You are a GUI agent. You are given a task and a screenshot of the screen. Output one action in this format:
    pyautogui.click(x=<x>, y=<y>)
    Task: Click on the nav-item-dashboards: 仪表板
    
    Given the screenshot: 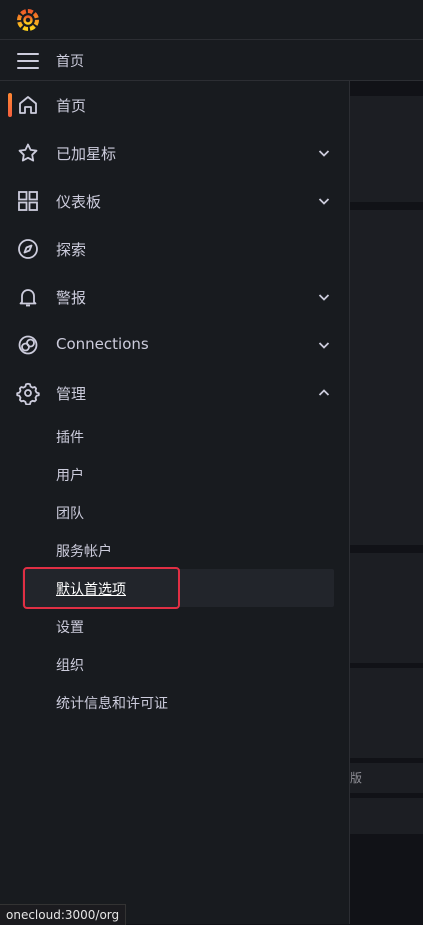 What is the action you would take?
    pyautogui.click(x=174, y=201)
    